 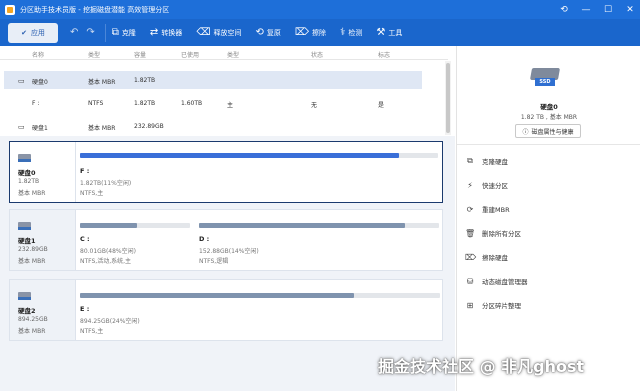 What do you see at coordinates (90, 32) in the screenshot?
I see `redo-icon: ↷` at bounding box center [90, 32].